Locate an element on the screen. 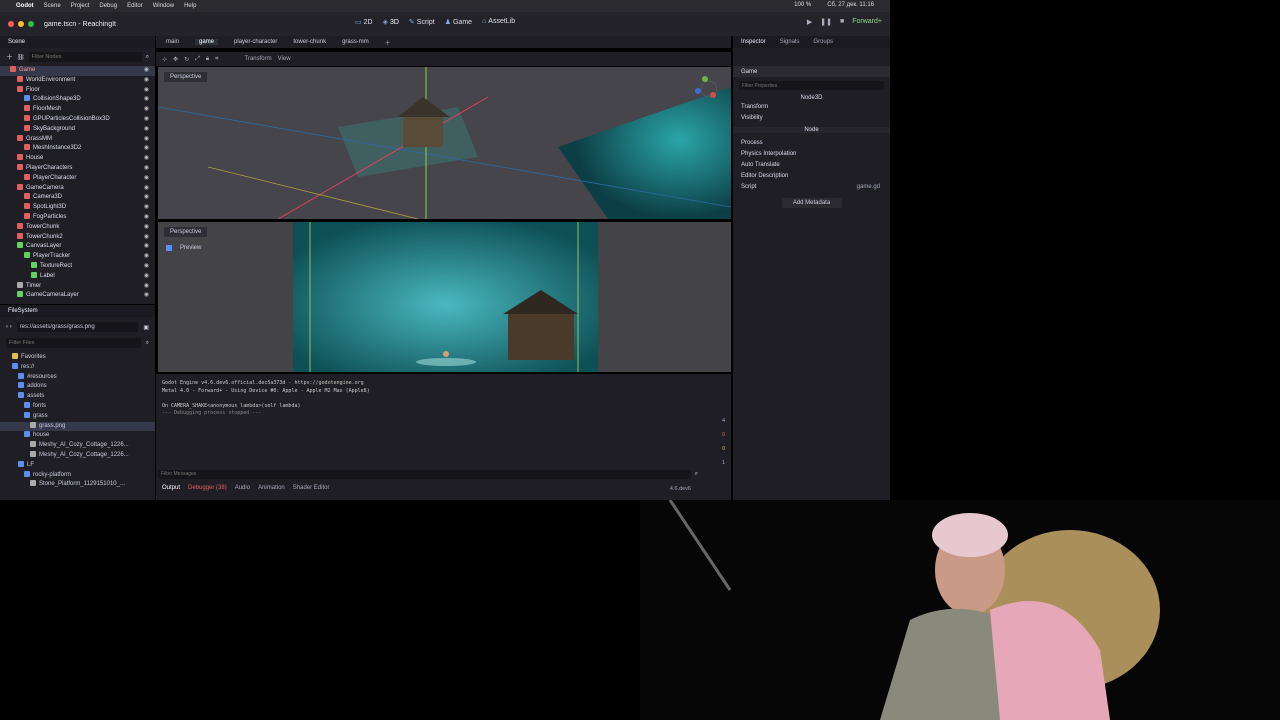 The height and width of the screenshot is (720, 1280). scene-node: MeshInstance3D2 ◉ is located at coordinates (77, 149).